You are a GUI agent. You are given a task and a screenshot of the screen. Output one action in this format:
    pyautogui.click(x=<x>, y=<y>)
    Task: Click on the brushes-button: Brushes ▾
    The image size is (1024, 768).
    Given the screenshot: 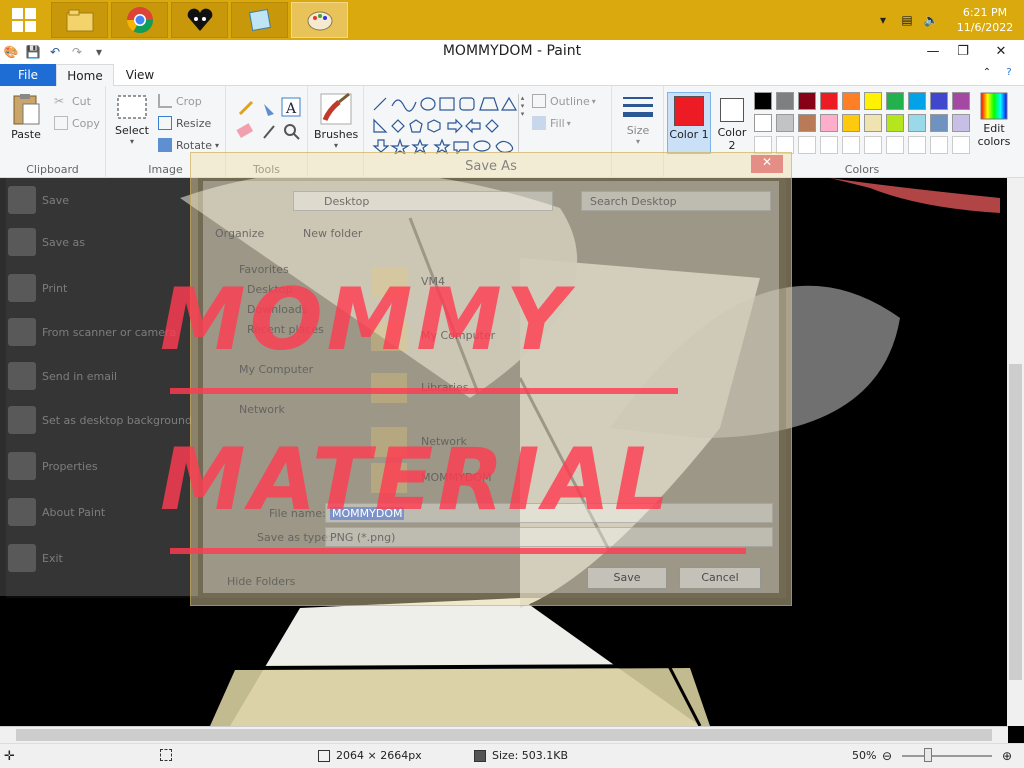 What is the action you would take?
    pyautogui.click(x=336, y=121)
    